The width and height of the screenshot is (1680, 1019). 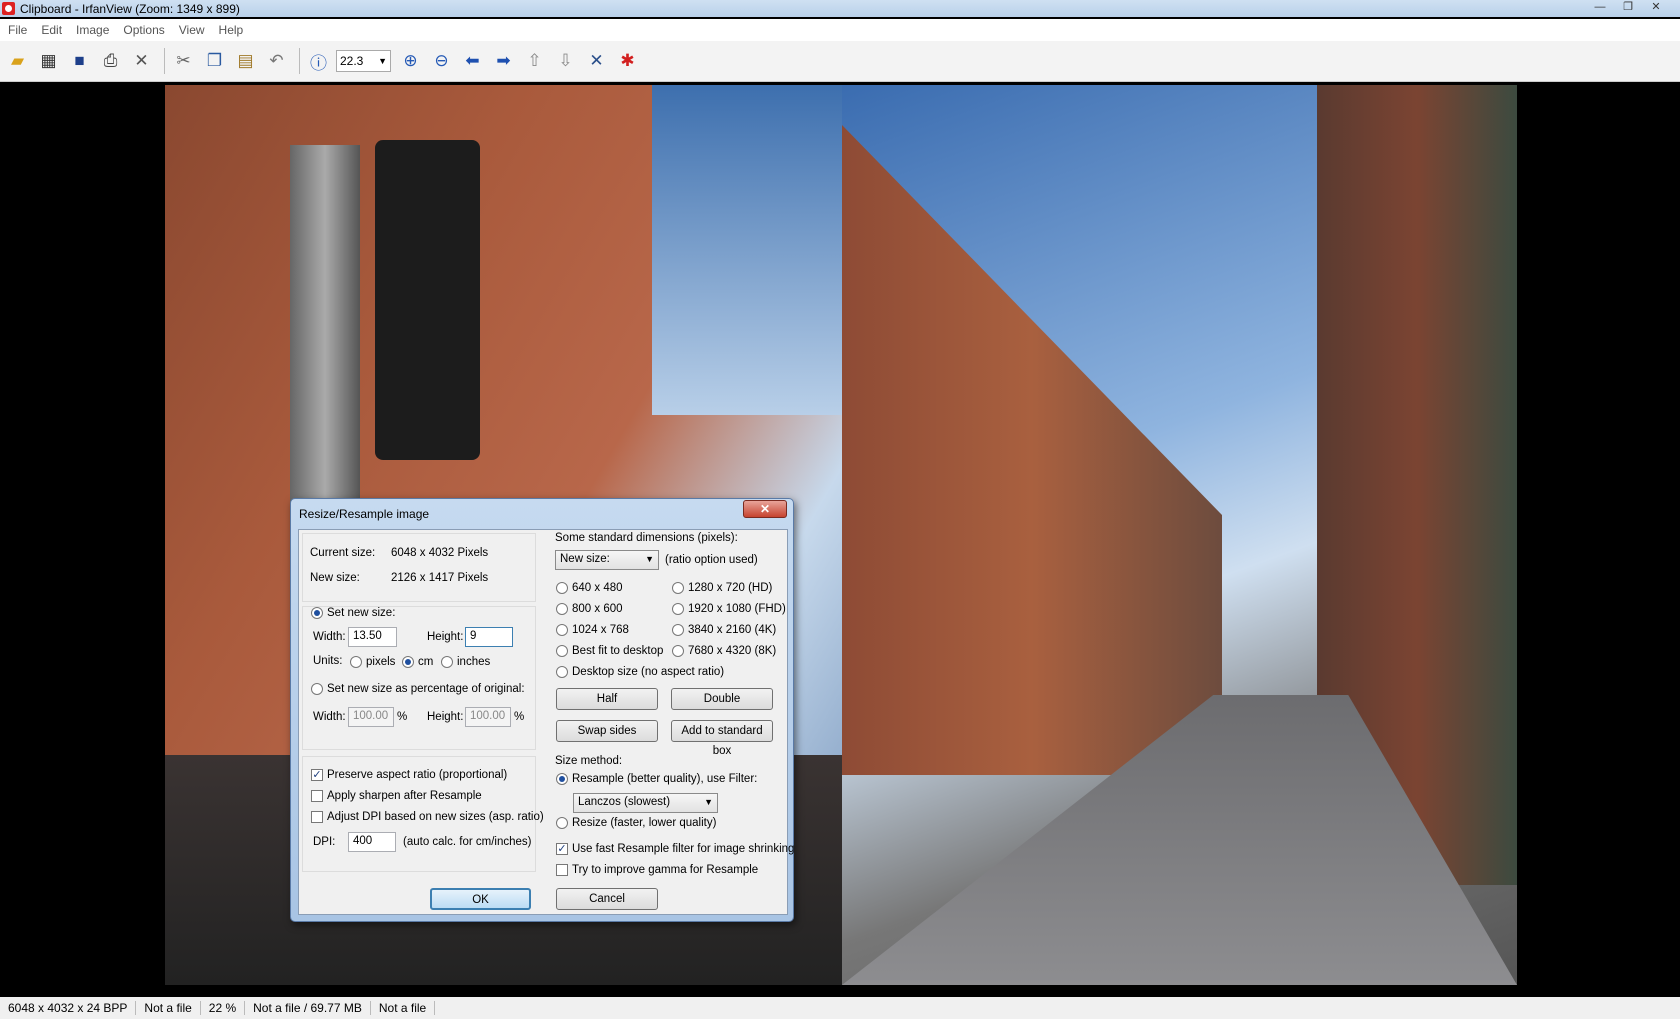 I want to click on previous-icon: ⬅, so click(x=472, y=61).